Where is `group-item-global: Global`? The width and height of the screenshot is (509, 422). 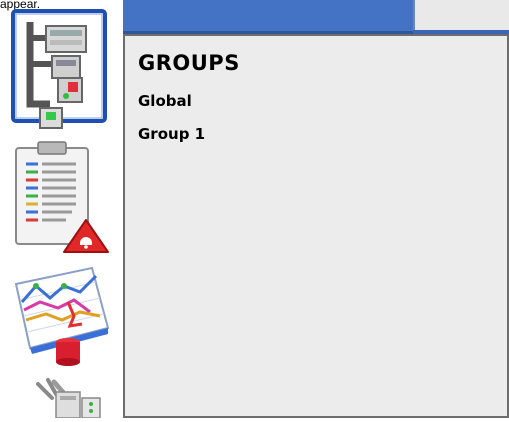
group-item-global: Global is located at coordinates (165, 101).